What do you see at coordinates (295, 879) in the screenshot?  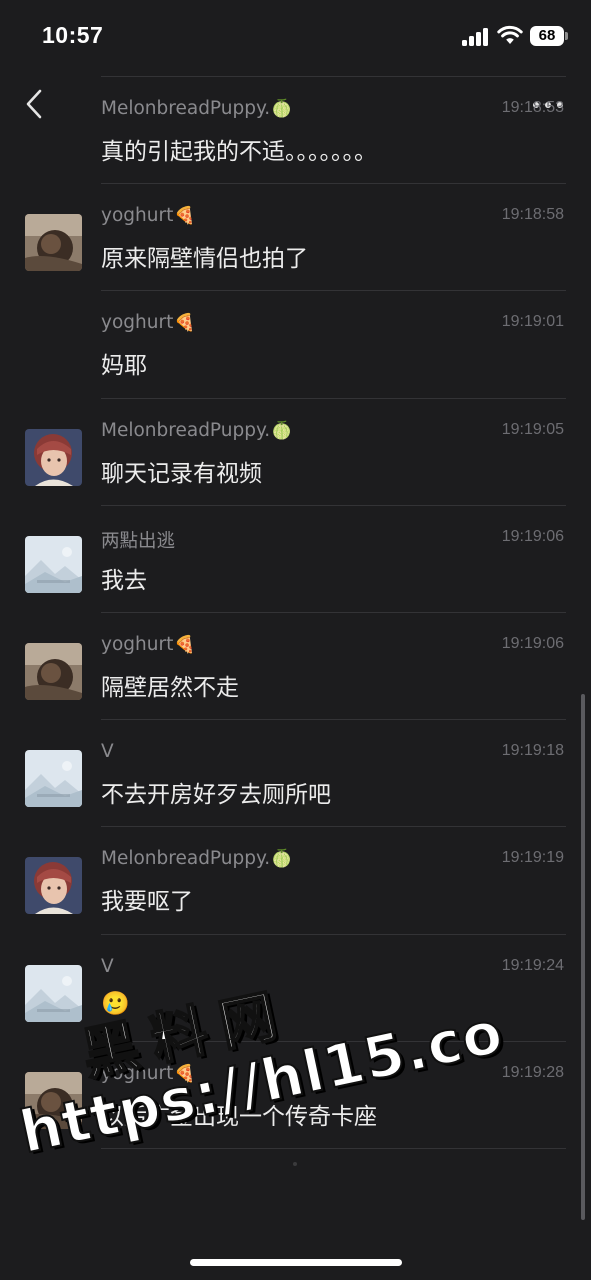 I see `chat-message: MelonbreadPuppy.🍈 19:19:19 我要呕了` at bounding box center [295, 879].